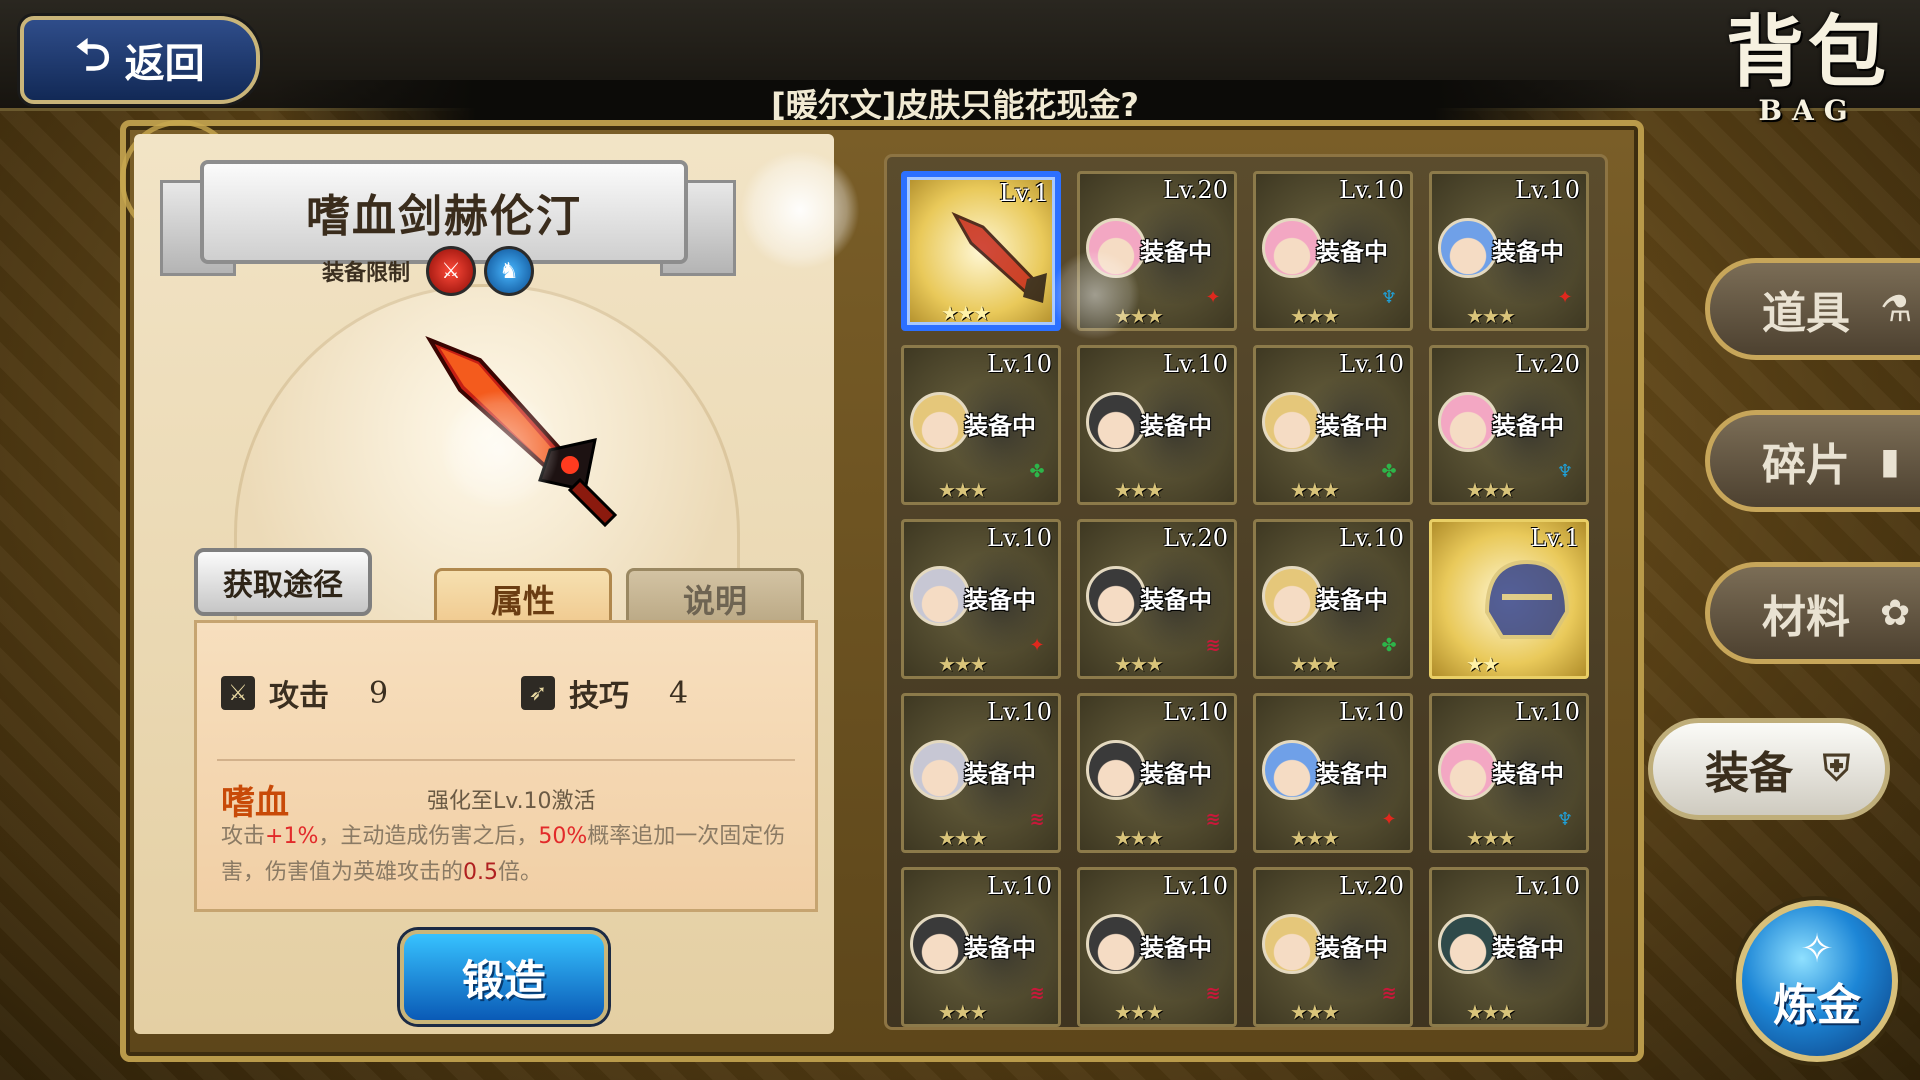 Image resolution: width=1920 pixels, height=1080 pixels. I want to click on tab-equipment: 装备 ⛨, so click(1769, 769).